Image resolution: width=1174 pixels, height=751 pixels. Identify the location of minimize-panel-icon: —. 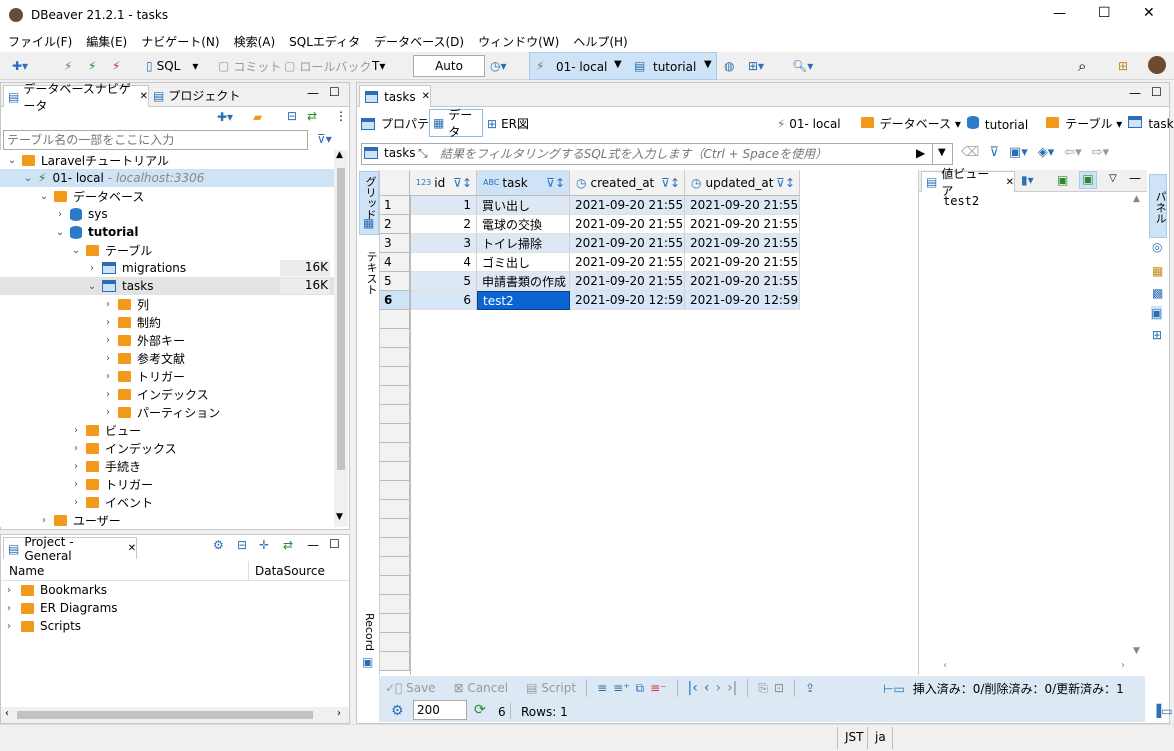
(313, 545).